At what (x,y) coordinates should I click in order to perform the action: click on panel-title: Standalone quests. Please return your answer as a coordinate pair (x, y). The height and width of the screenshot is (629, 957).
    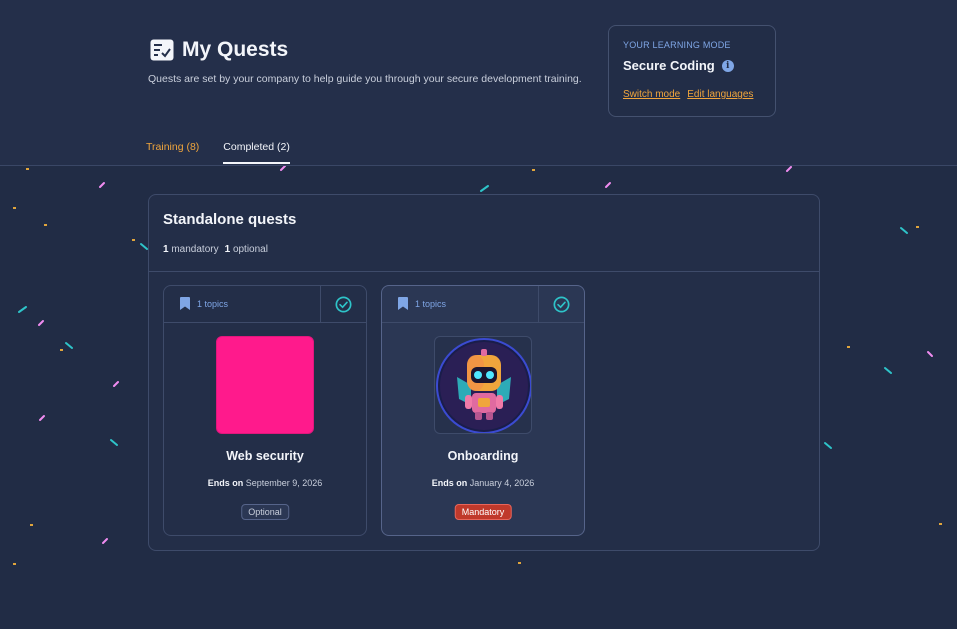
    Looking at the image, I should click on (230, 219).